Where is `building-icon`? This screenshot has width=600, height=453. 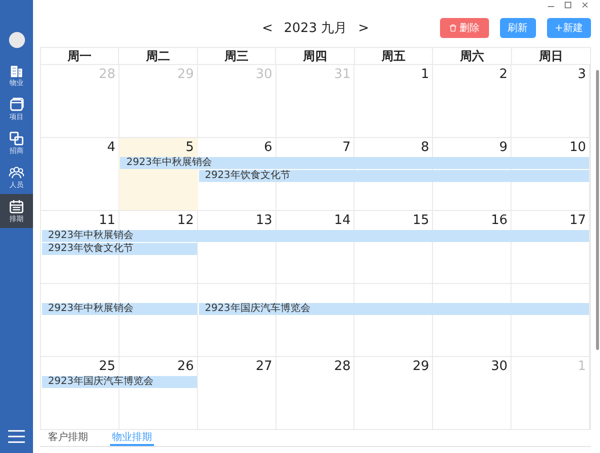 building-icon is located at coordinates (16, 70).